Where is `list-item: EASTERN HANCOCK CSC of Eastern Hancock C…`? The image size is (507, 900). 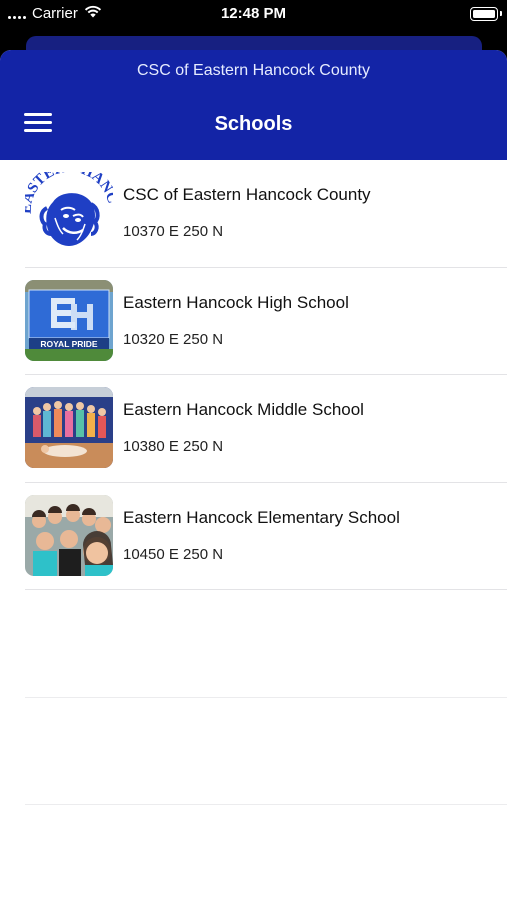 list-item: EASTERN HANCOCK CSC of Eastern Hancock C… is located at coordinates (253, 214).